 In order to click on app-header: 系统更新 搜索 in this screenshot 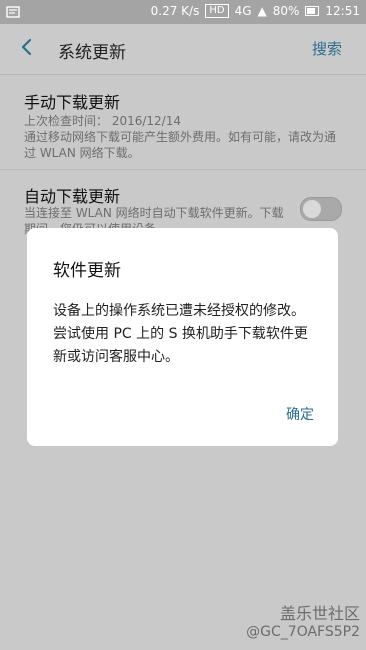, I will do `click(183, 49)`.